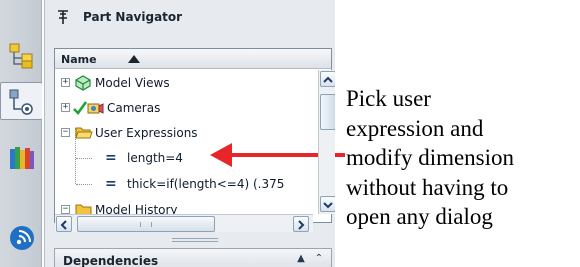 The image size is (580, 267). I want to click on chevron-up-icon, so click(328, 79).